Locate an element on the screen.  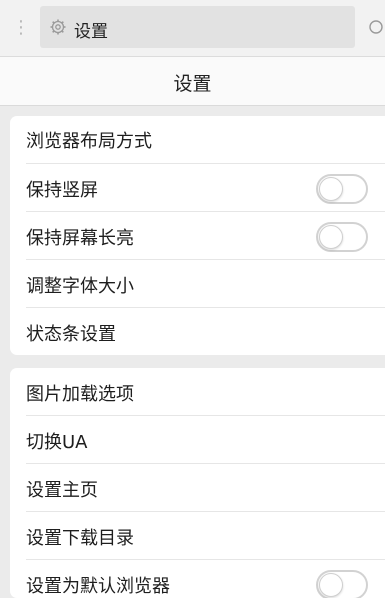
setting-label: 浏览器布局方式 is located at coordinates (89, 141).